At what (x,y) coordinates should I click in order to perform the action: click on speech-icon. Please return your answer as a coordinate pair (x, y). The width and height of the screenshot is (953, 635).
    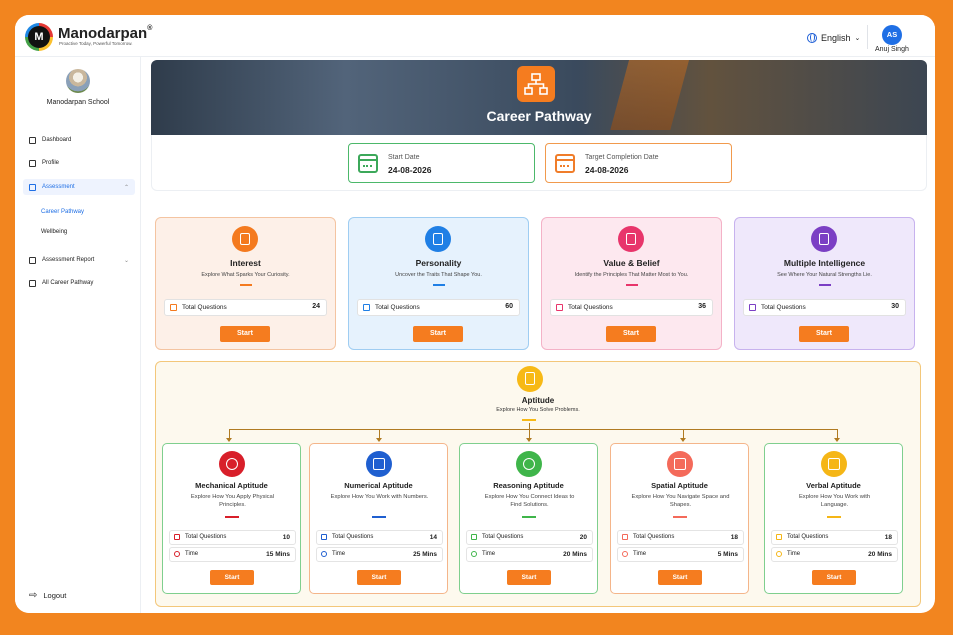
    Looking at the image, I should click on (834, 464).